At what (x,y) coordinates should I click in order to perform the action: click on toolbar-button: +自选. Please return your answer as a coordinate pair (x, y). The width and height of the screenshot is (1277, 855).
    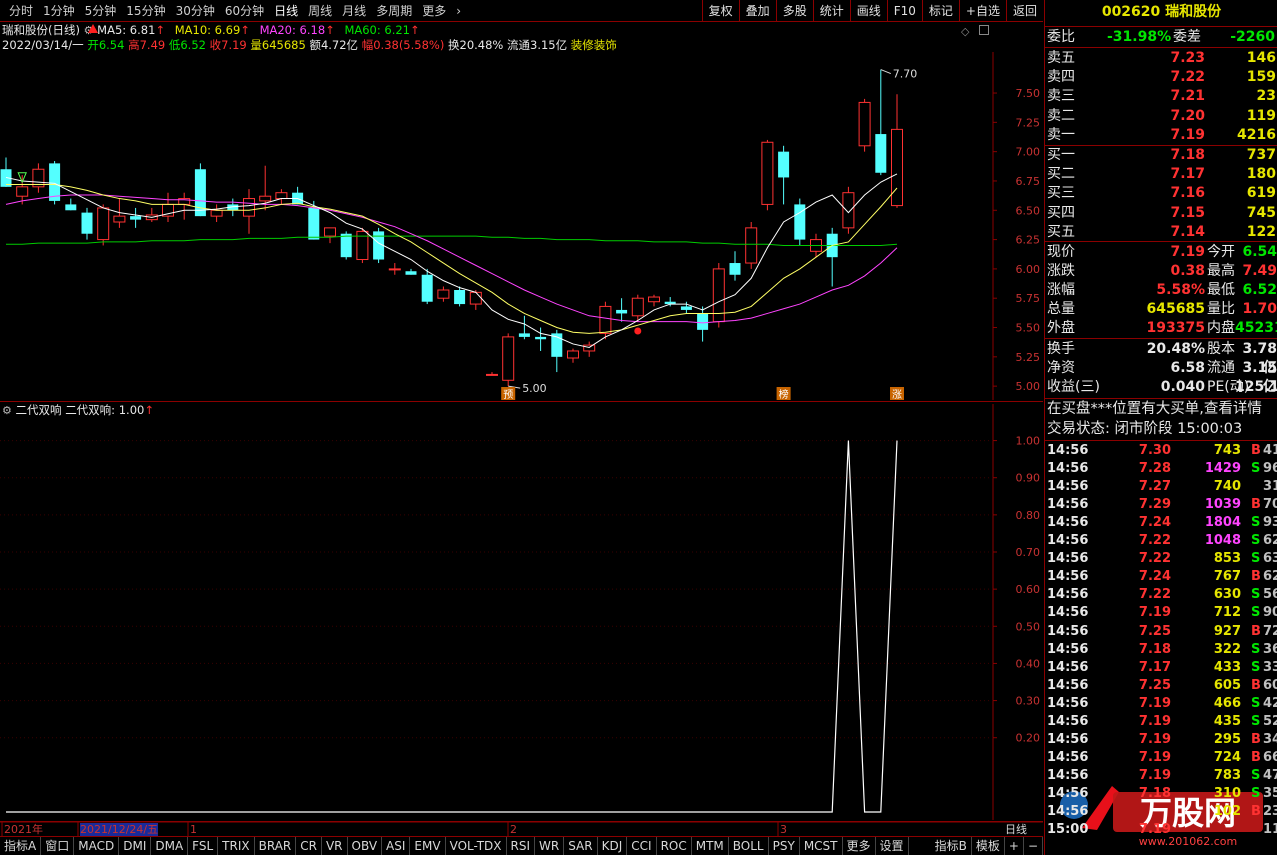
    Looking at the image, I should click on (982, 11).